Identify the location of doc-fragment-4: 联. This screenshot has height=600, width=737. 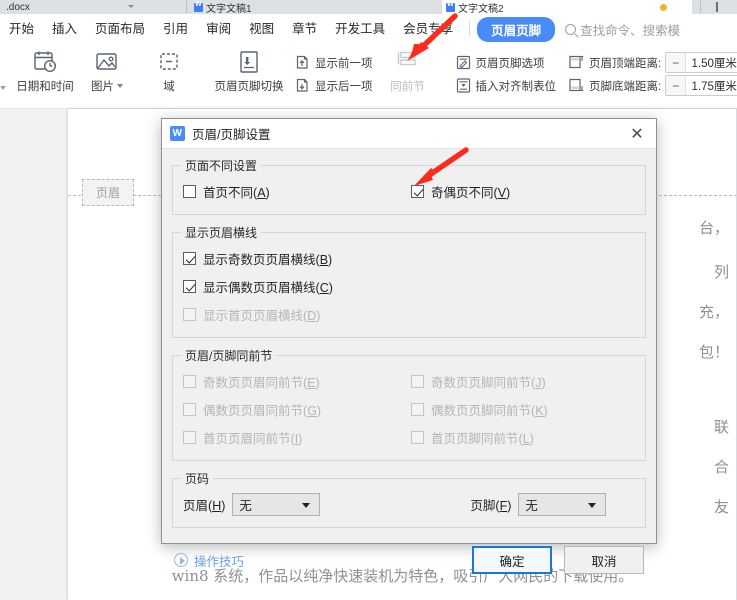
(721, 427).